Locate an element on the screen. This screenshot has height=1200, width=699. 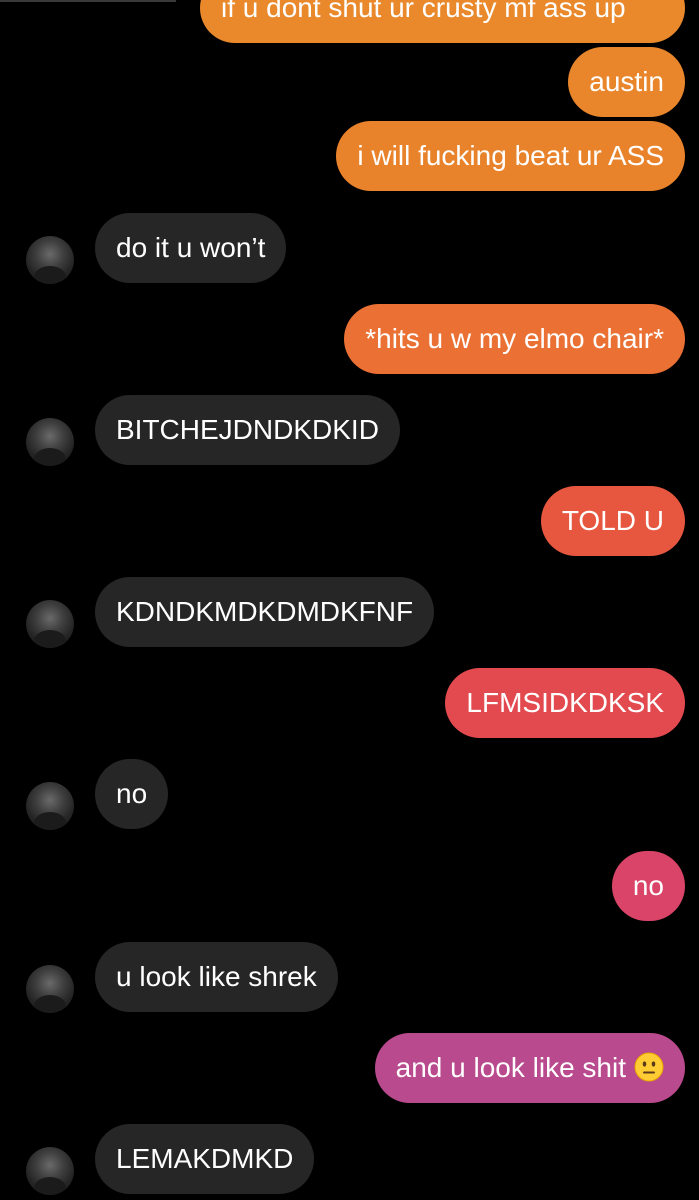
outgoing-message-bubble: austin is located at coordinates (626, 82).